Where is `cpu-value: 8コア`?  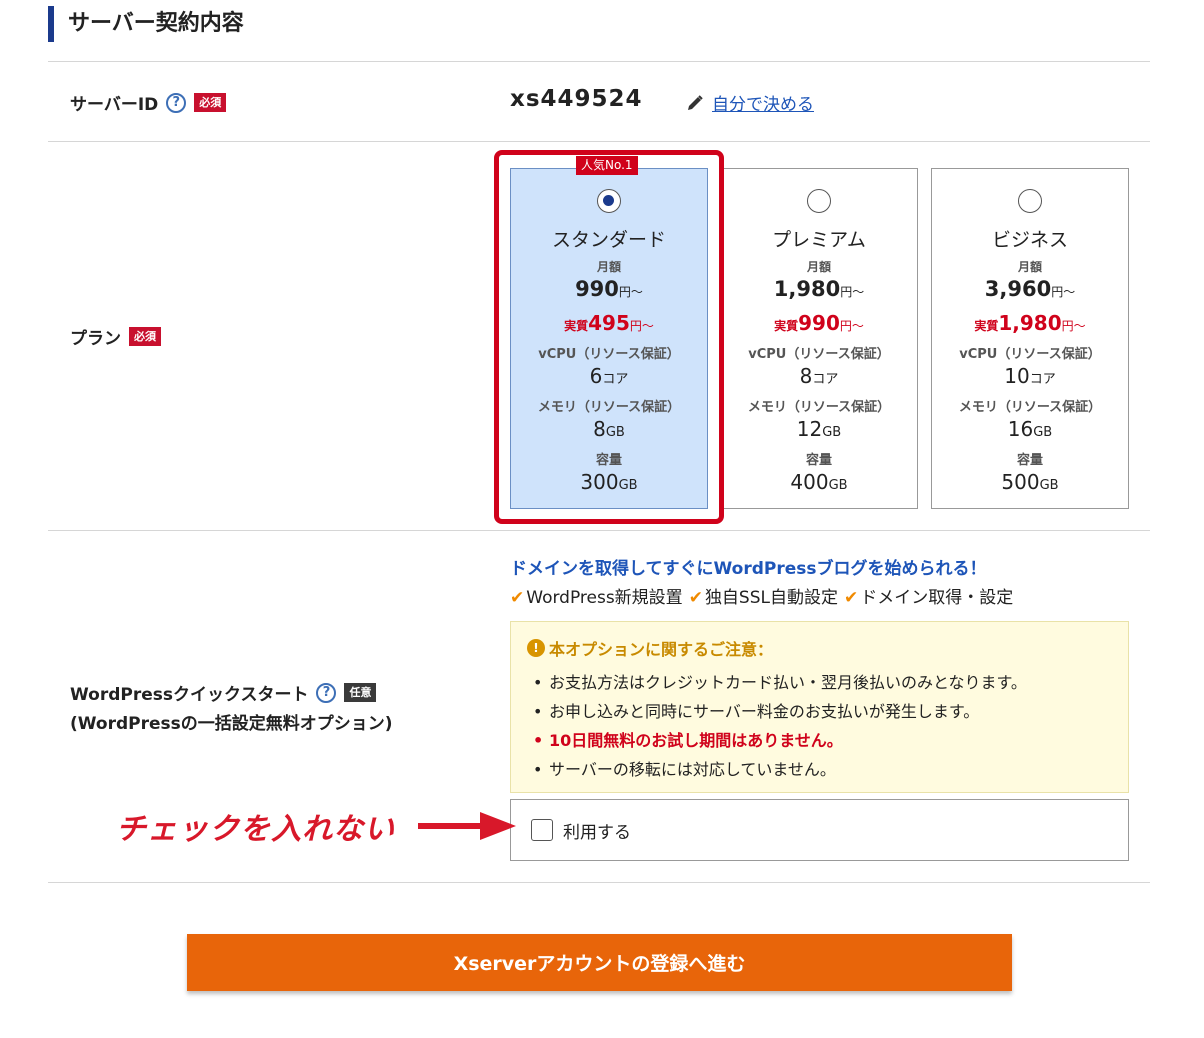
cpu-value: 8コア is located at coordinates (819, 376).